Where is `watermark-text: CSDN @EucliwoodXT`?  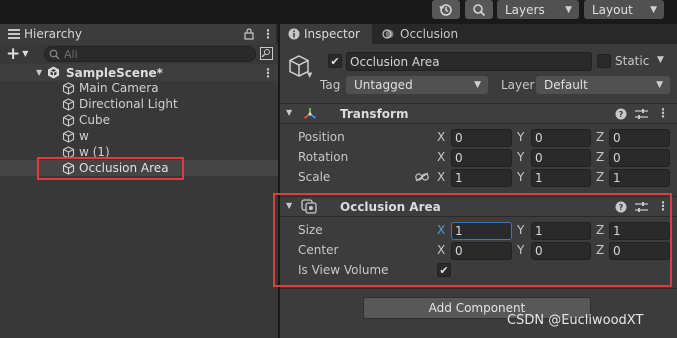
watermark-text: CSDN @EucliwoodXT is located at coordinates (575, 320).